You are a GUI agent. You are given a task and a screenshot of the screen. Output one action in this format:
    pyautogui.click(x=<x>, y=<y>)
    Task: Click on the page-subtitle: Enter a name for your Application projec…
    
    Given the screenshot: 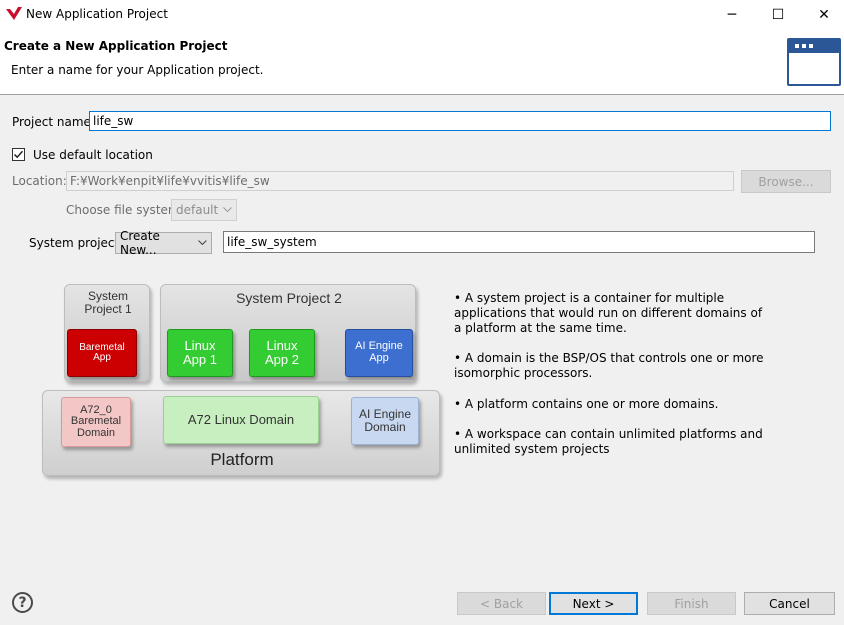 What is the action you would take?
    pyautogui.click(x=137, y=70)
    